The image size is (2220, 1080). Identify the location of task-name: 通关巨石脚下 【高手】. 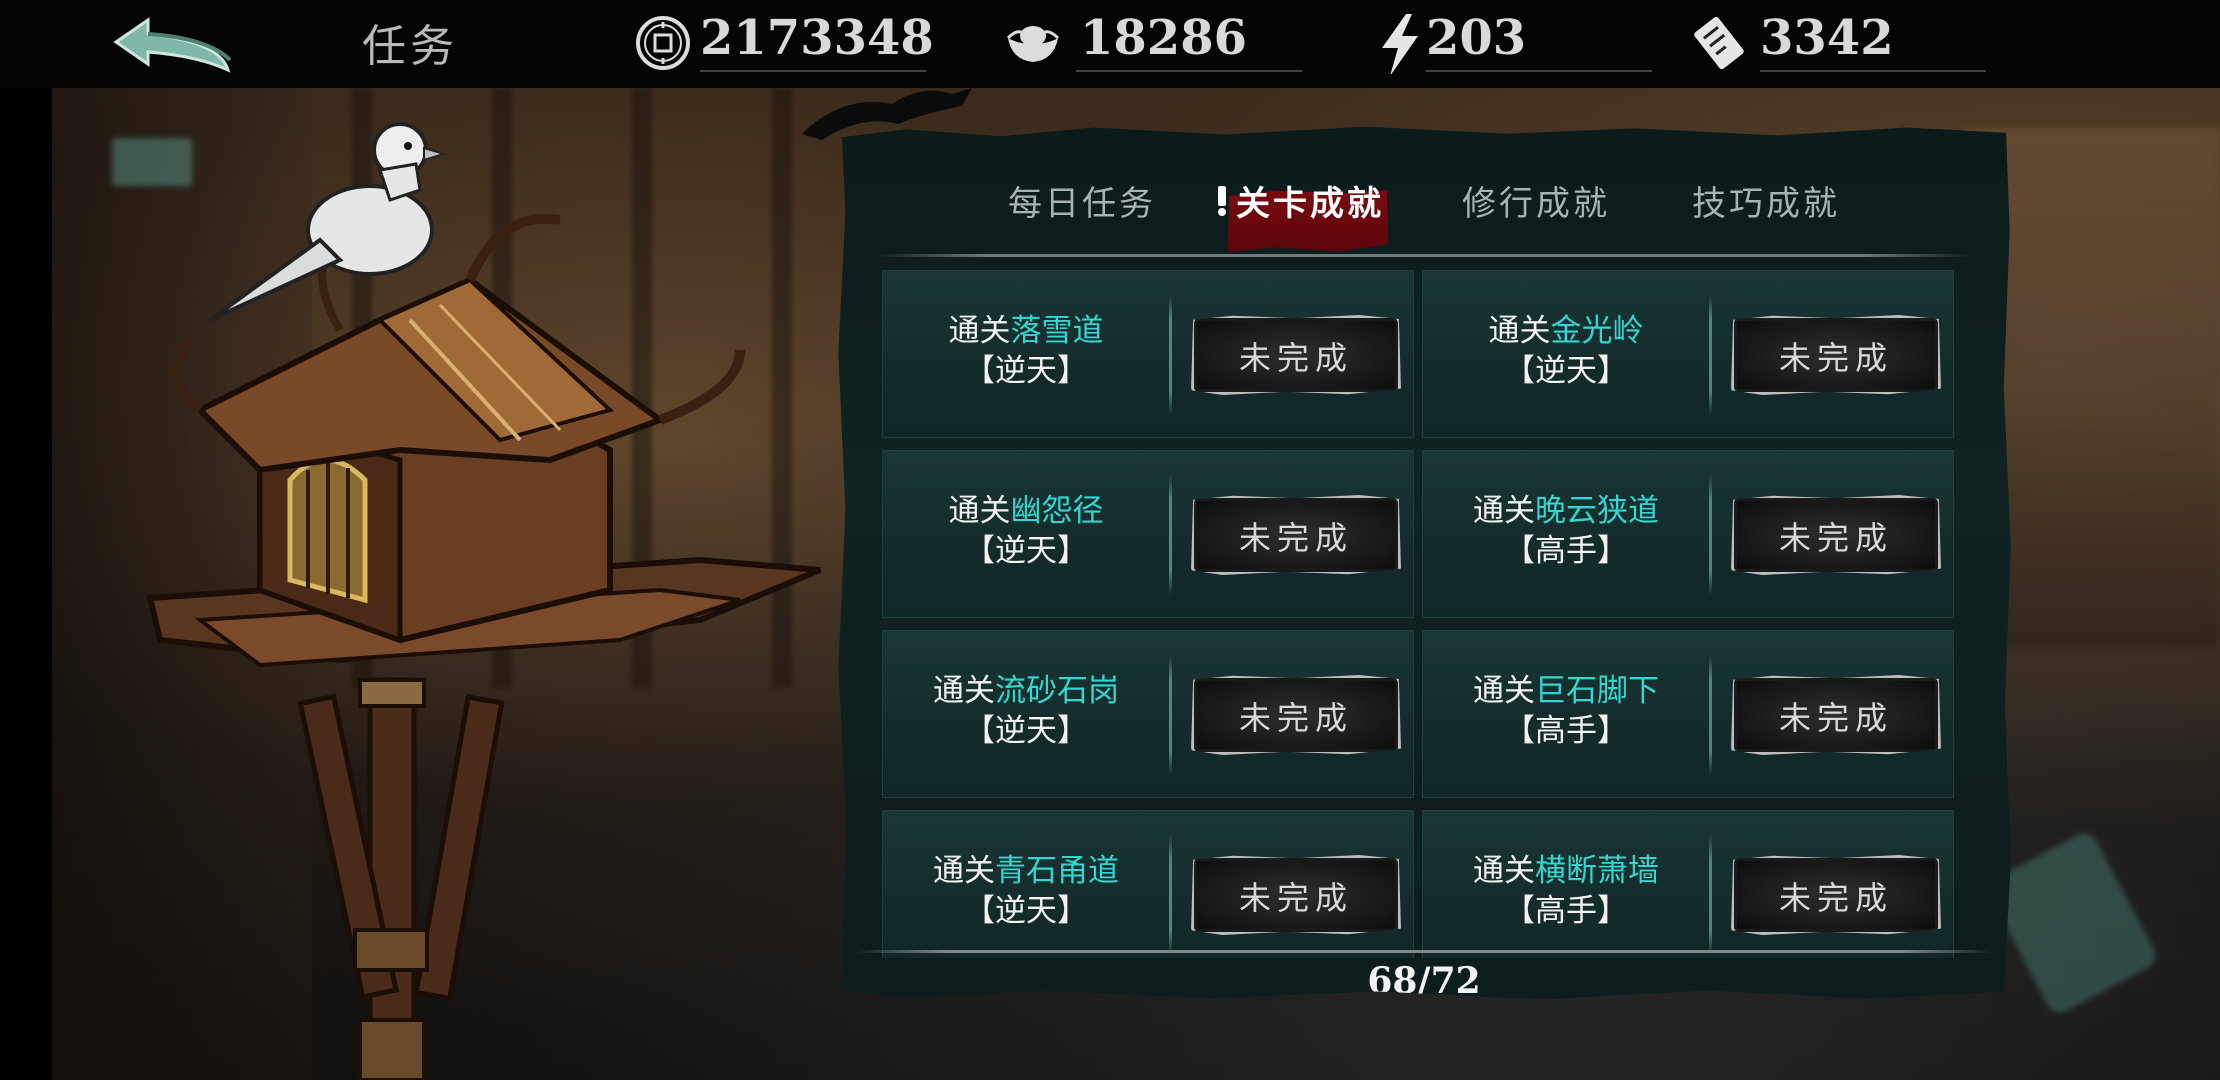
(1566, 711).